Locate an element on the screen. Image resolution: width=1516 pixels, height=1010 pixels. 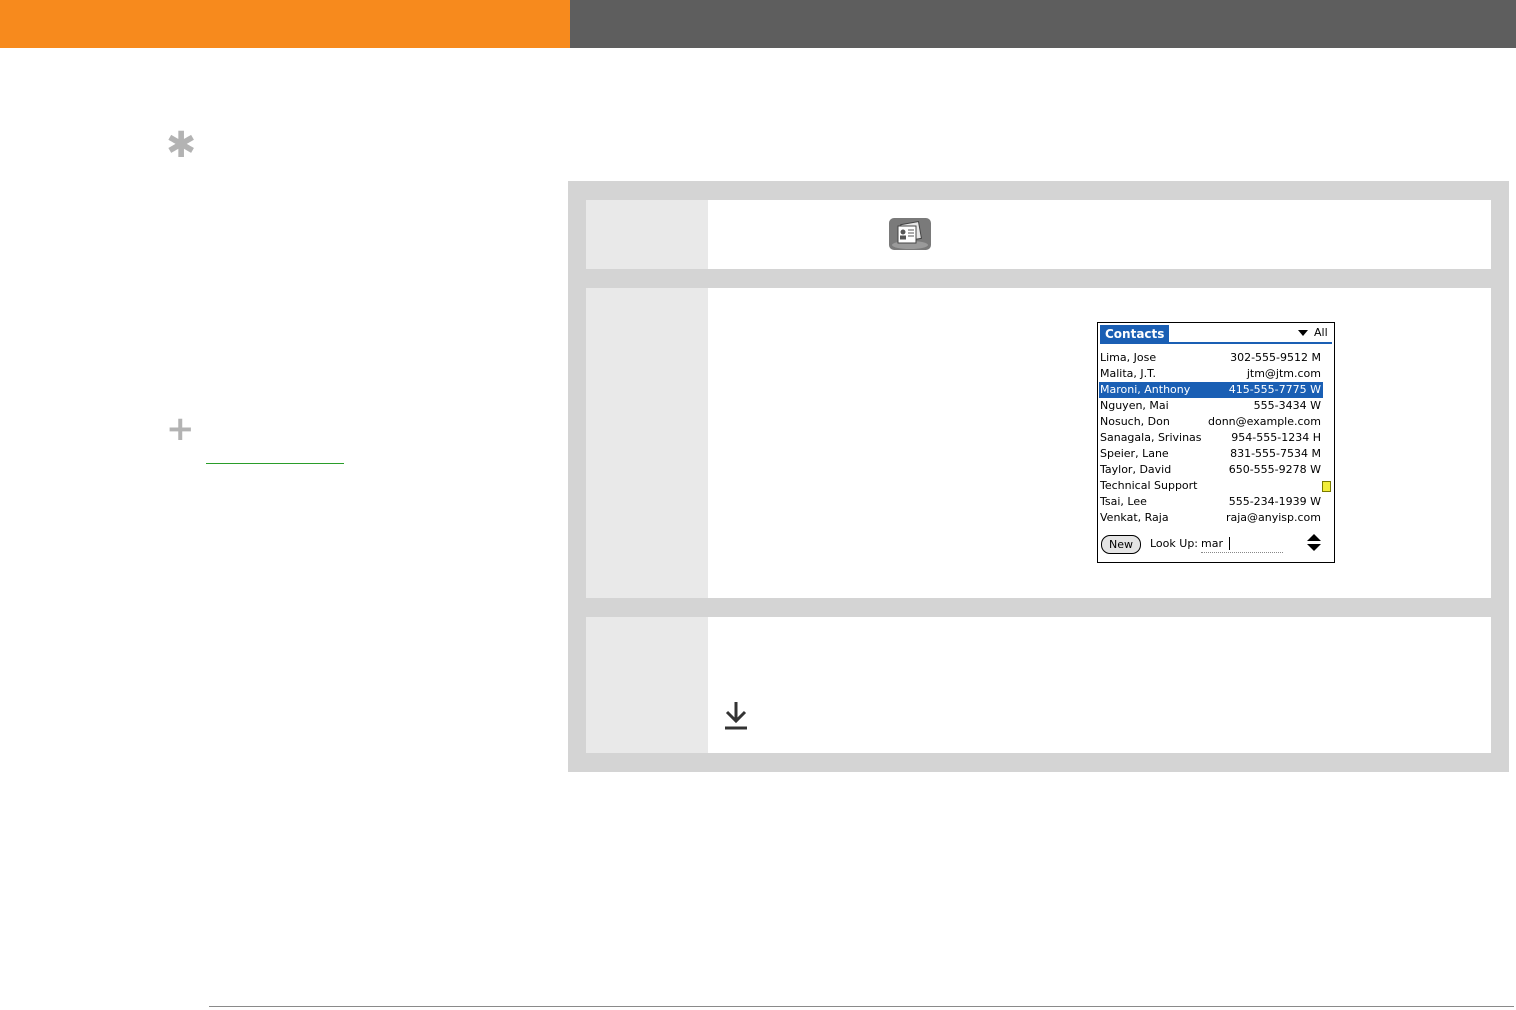
lookup-label: Look Up: is located at coordinates (1174, 543).